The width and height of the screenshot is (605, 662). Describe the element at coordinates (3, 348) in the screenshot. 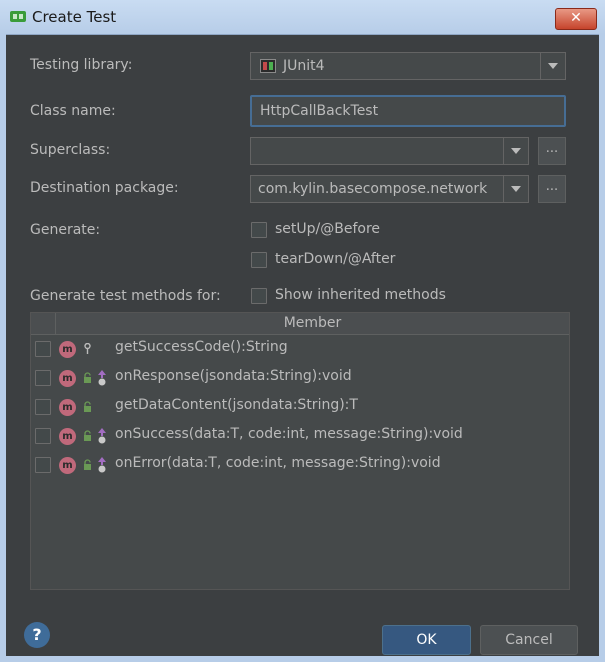

I see `window-frame-left` at that location.